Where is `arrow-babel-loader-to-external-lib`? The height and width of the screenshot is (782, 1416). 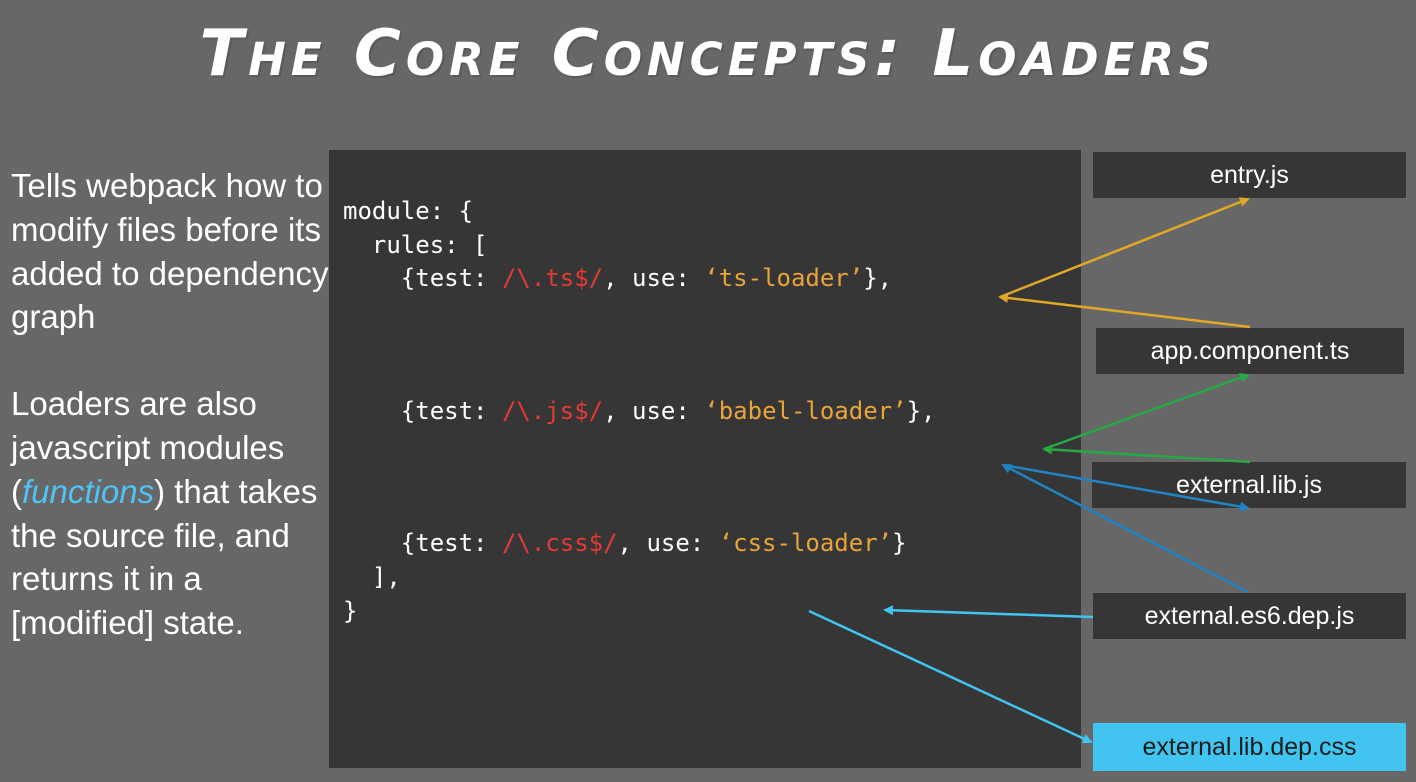 arrow-babel-loader-to-external-lib is located at coordinates (1126, 487).